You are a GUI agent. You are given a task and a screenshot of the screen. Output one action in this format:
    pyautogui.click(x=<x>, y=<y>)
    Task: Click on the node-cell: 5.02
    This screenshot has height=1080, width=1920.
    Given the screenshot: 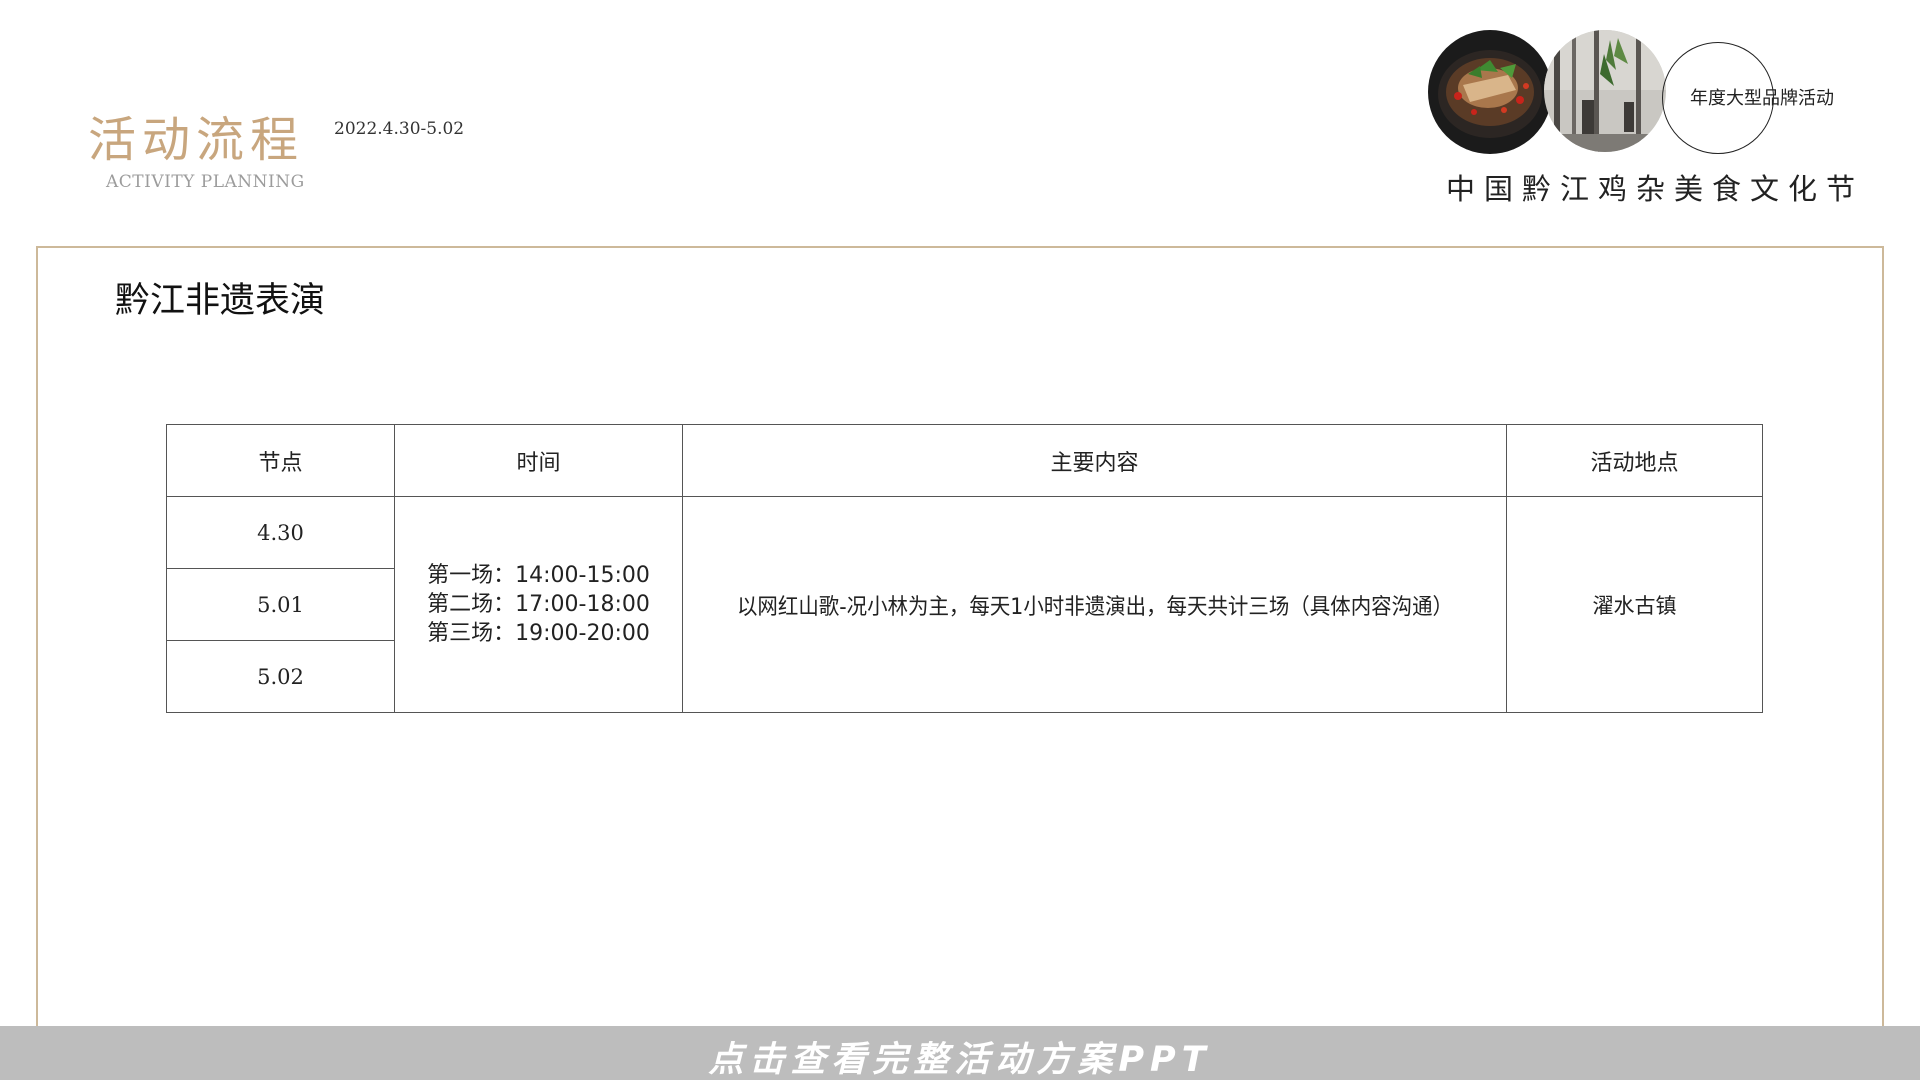 What is the action you would take?
    pyautogui.click(x=280, y=676)
    